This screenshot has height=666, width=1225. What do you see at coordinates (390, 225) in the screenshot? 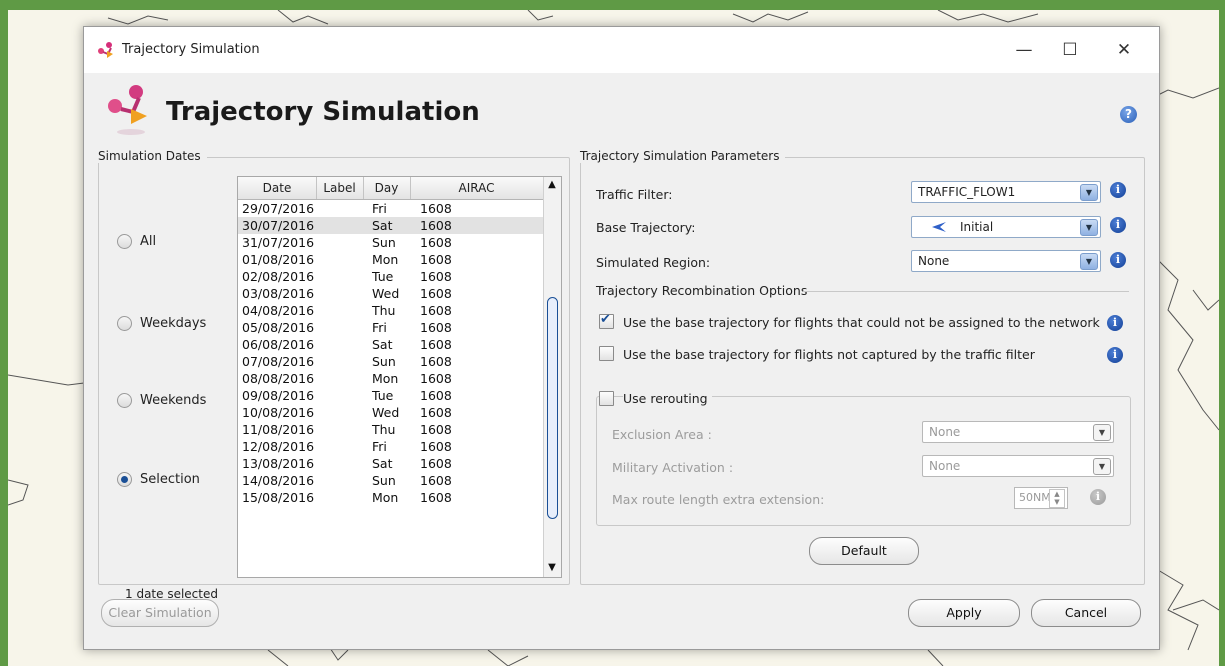
I see `table-row: 30/07/2016 Sat 1608` at bounding box center [390, 225].